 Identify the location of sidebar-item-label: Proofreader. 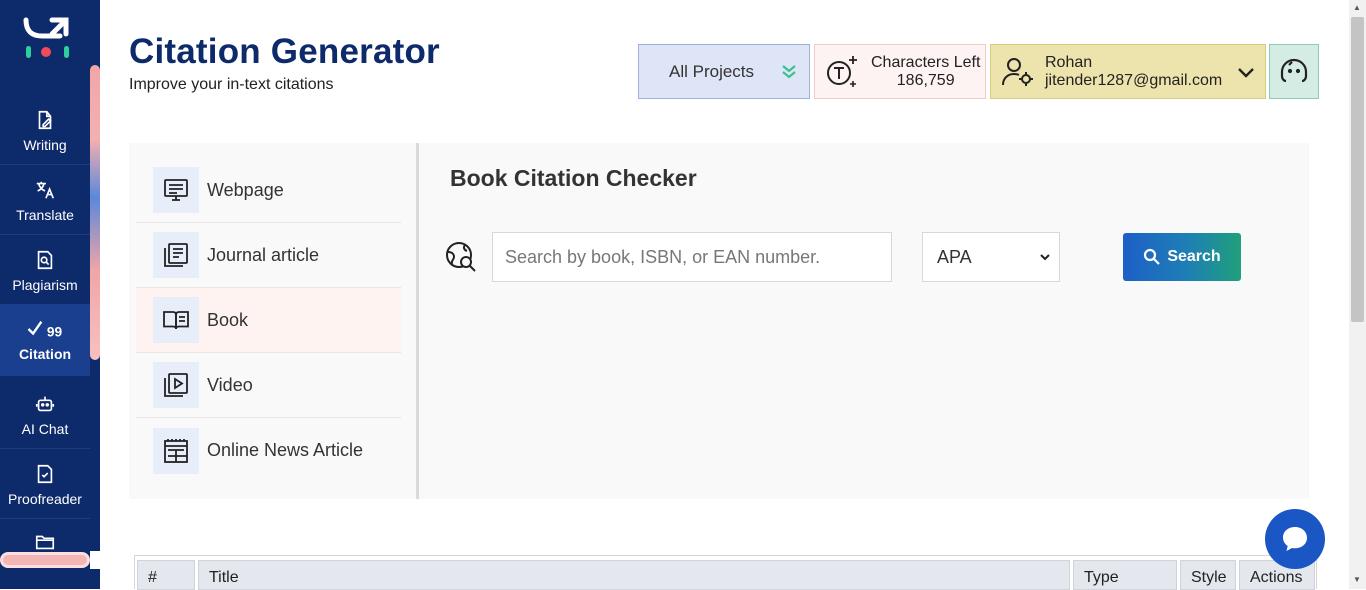
(45, 498).